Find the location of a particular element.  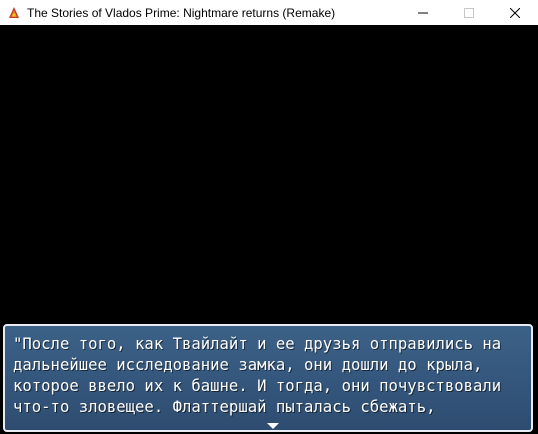

maximize-icon is located at coordinates (469, 12).